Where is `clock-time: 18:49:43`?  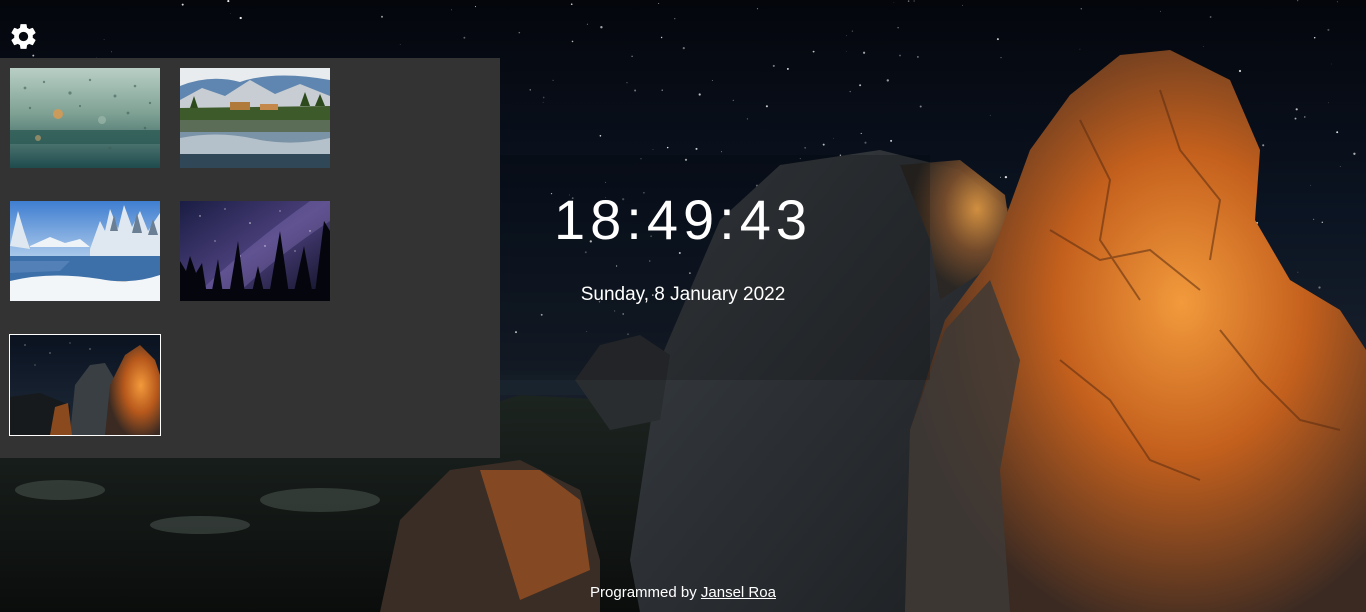
clock-time: 18:49:43 is located at coordinates (683, 219).